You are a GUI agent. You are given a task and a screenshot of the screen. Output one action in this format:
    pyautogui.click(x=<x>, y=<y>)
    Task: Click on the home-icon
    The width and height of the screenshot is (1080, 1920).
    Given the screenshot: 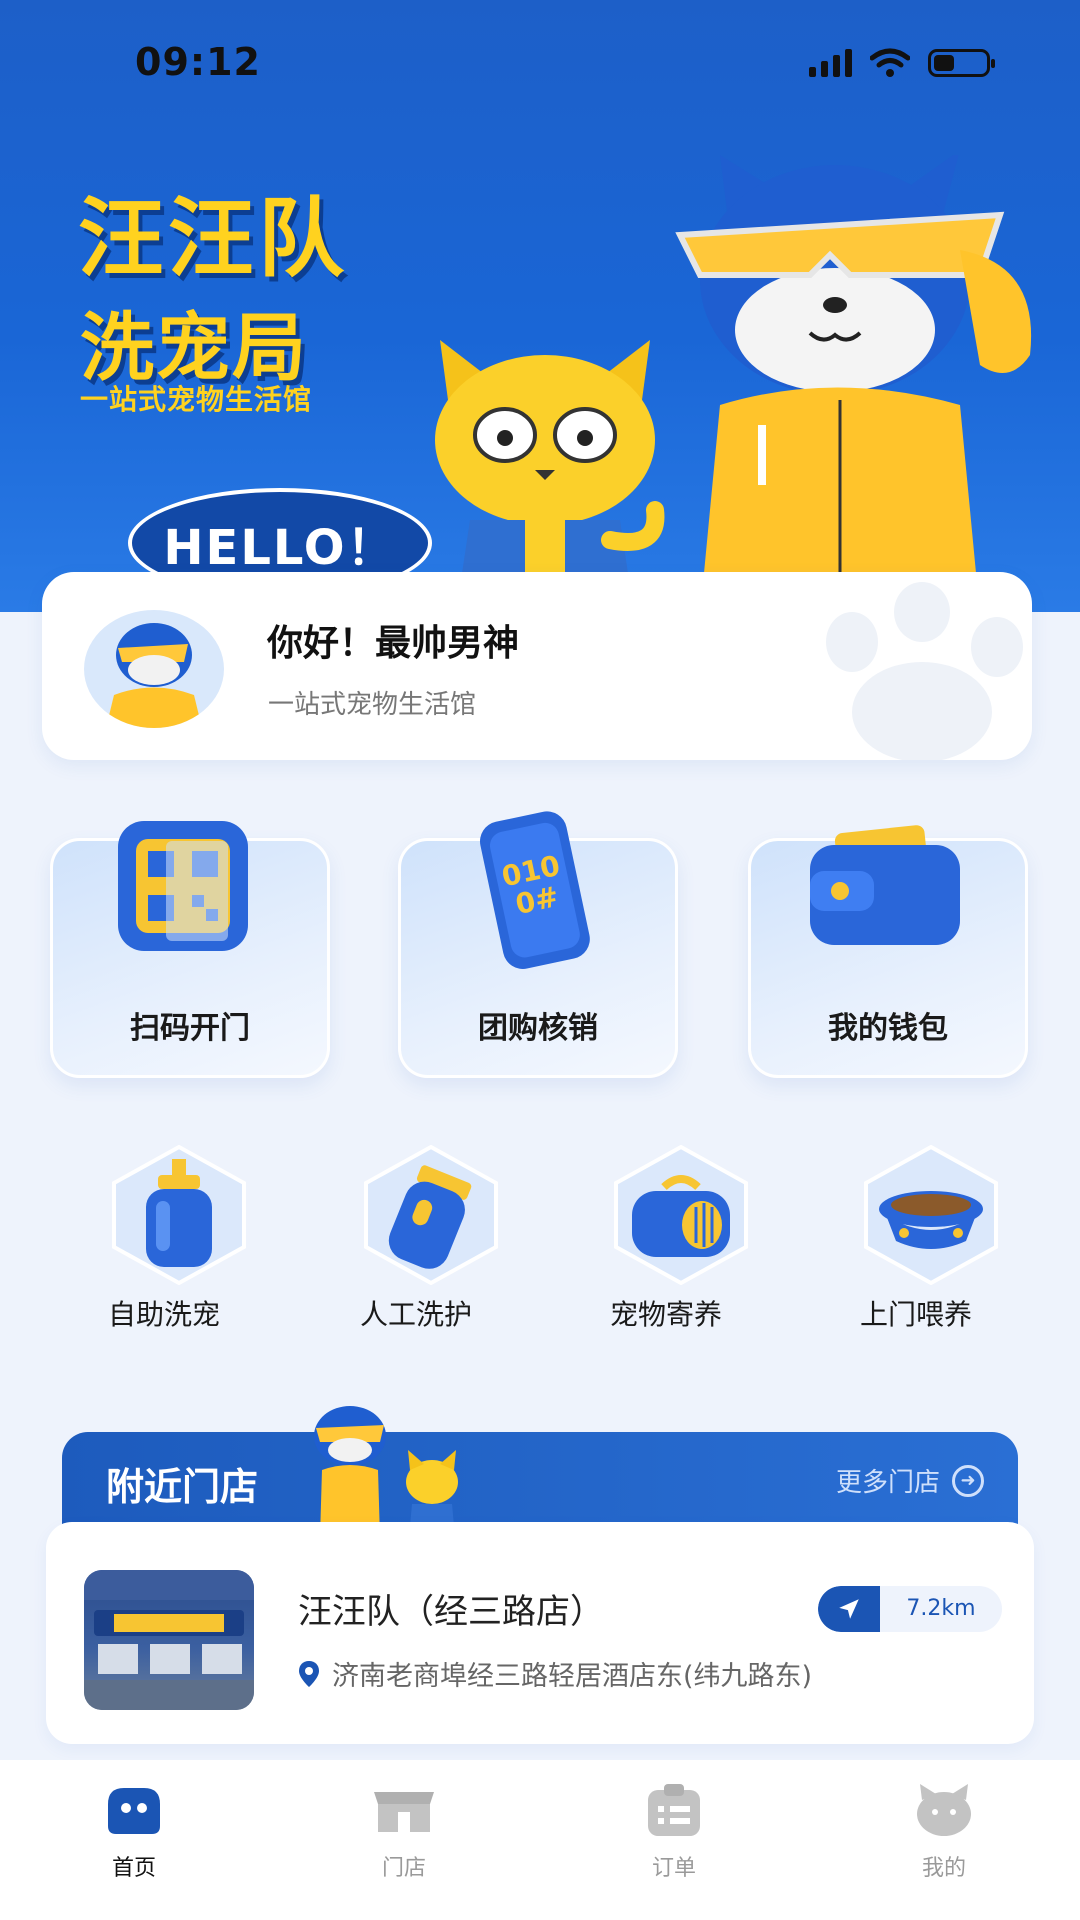 What is the action you would take?
    pyautogui.click(x=134, y=1811)
    